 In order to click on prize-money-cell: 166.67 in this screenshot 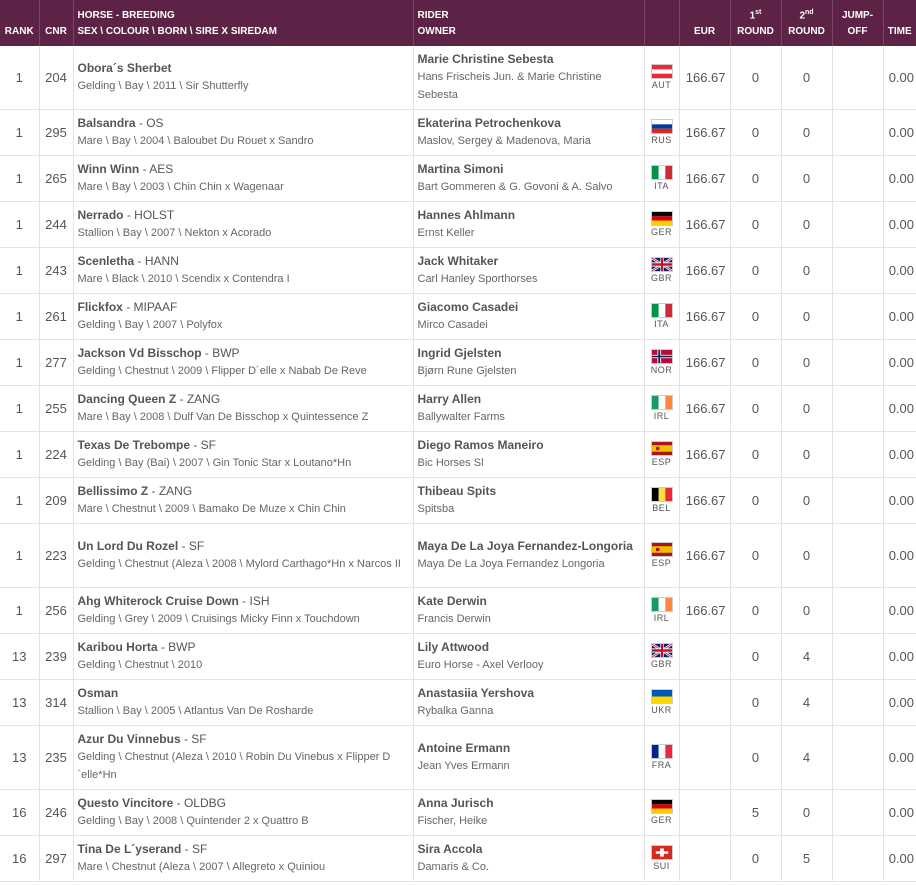, I will do `click(705, 270)`.